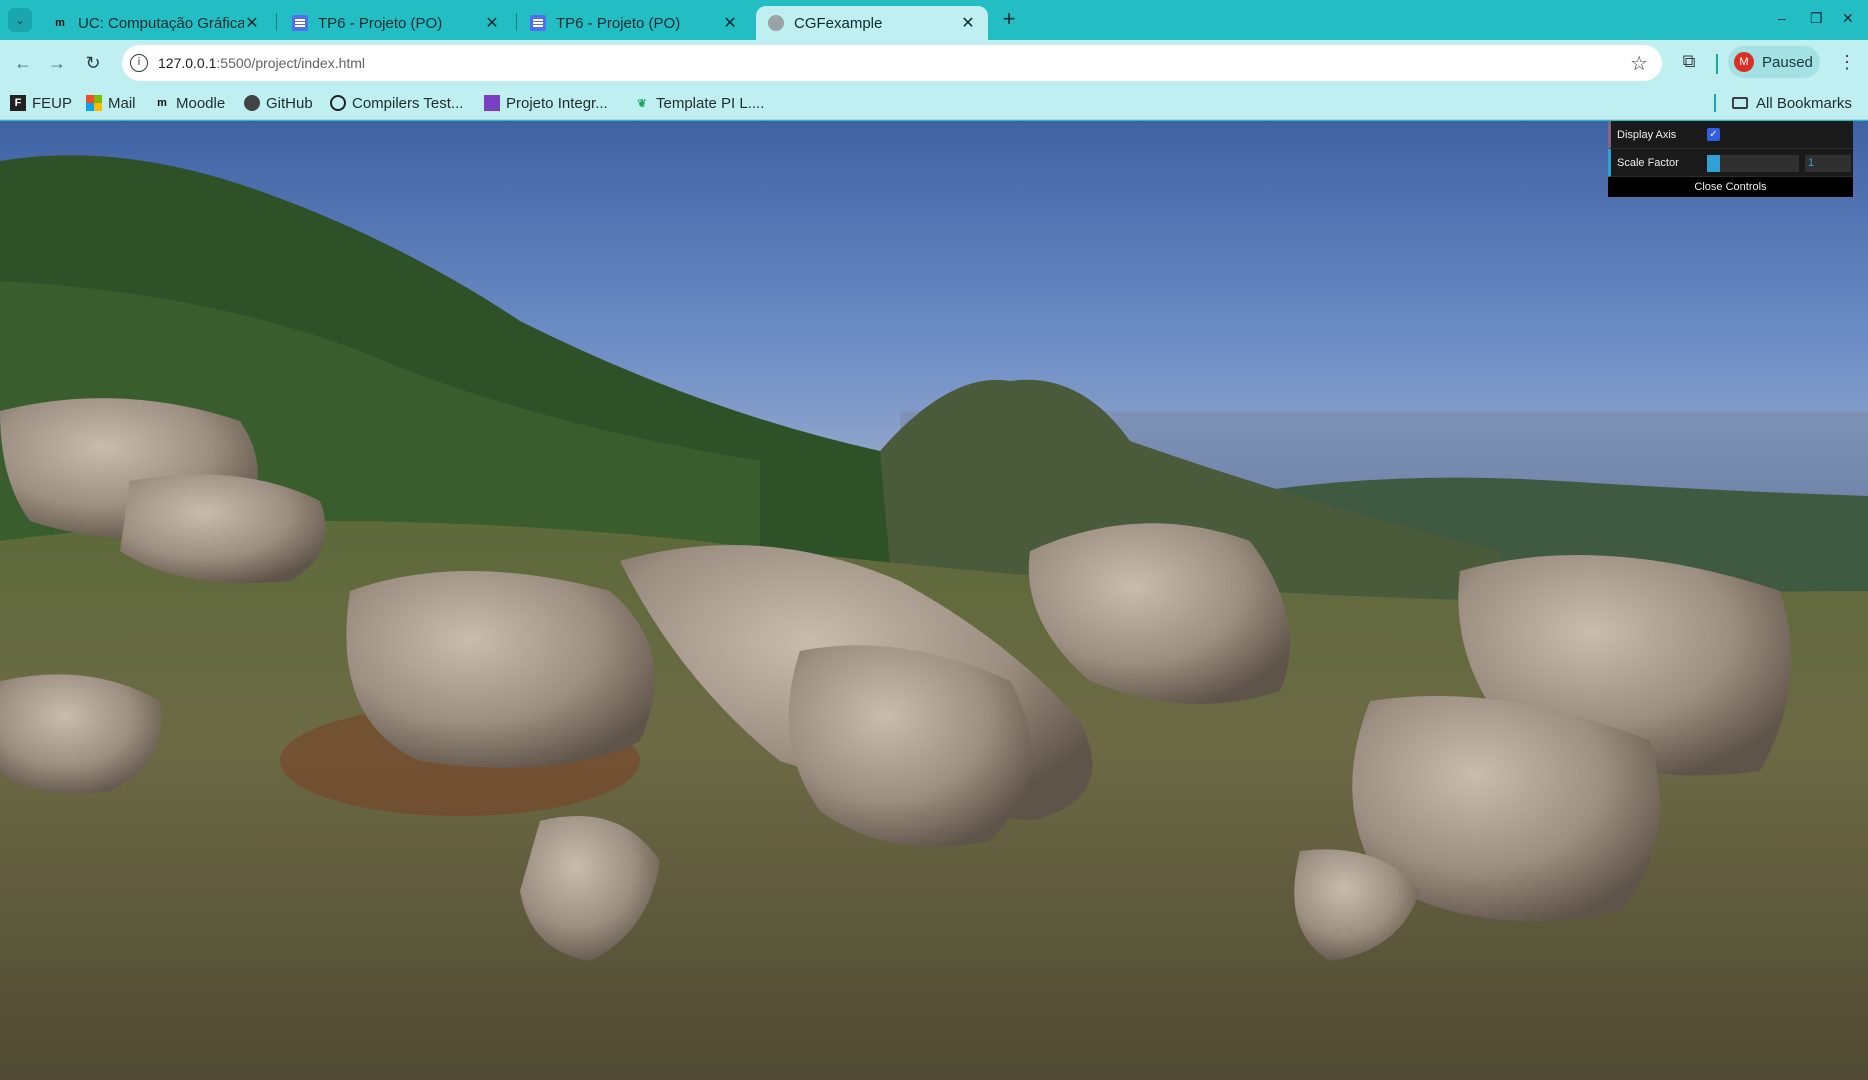  I want to click on minimize-button: –, so click(1782, 18).